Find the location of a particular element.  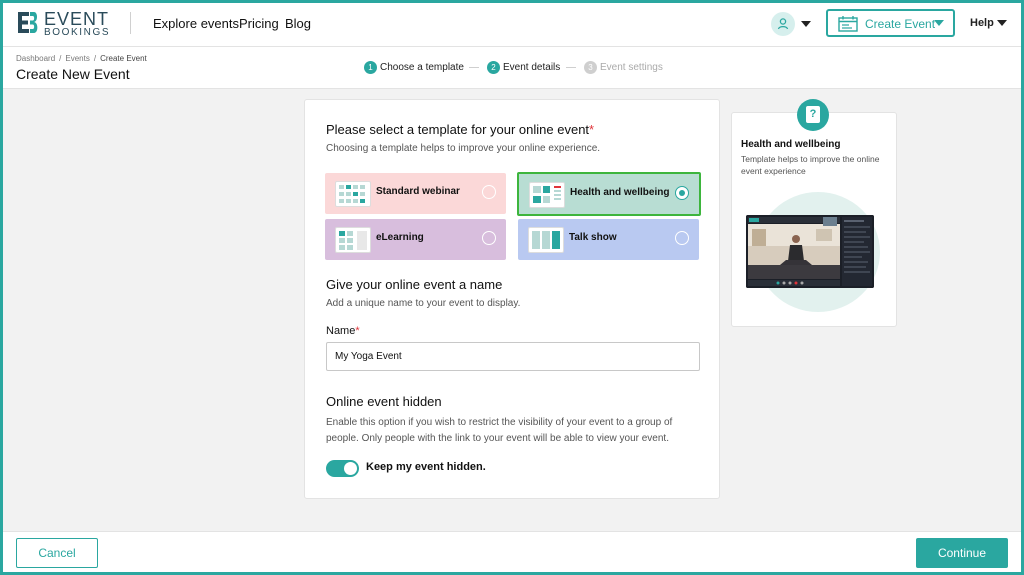

logo-mark-icon is located at coordinates (28, 22).